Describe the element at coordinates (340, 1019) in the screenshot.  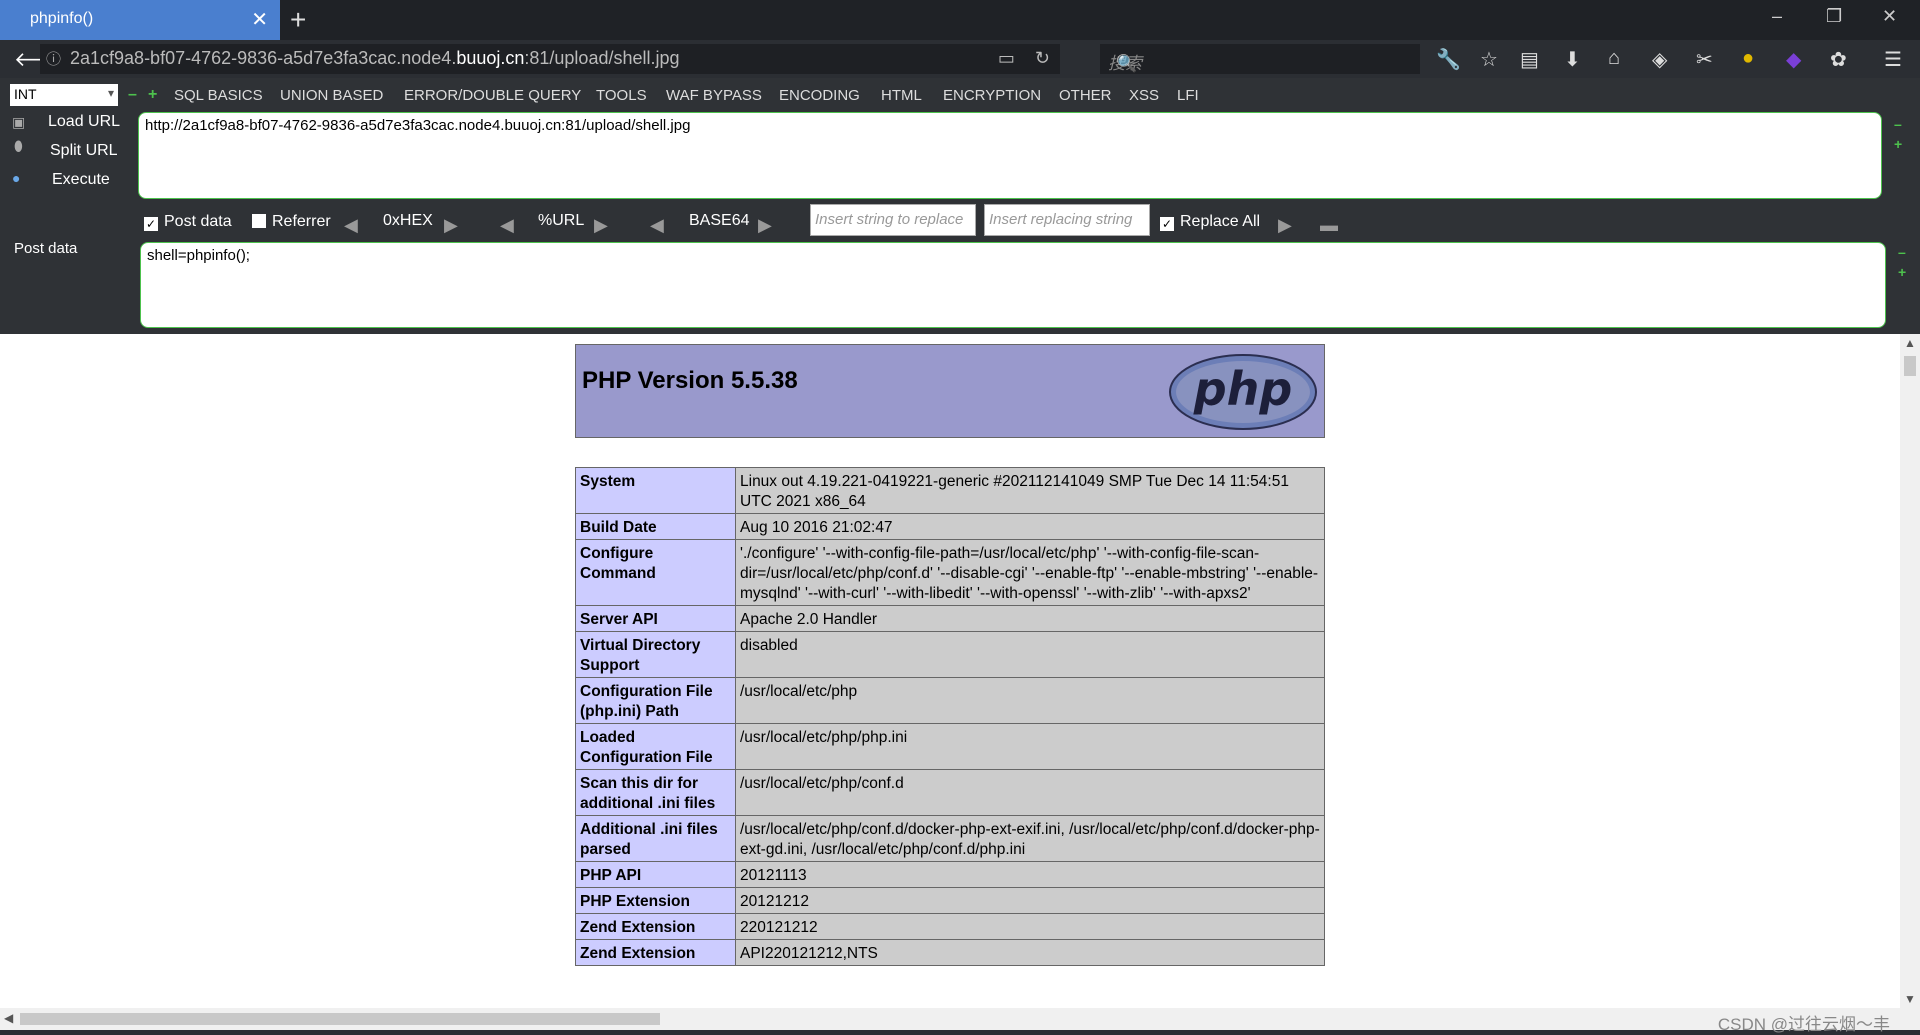
I see `horizontal-scroll-thumb` at that location.